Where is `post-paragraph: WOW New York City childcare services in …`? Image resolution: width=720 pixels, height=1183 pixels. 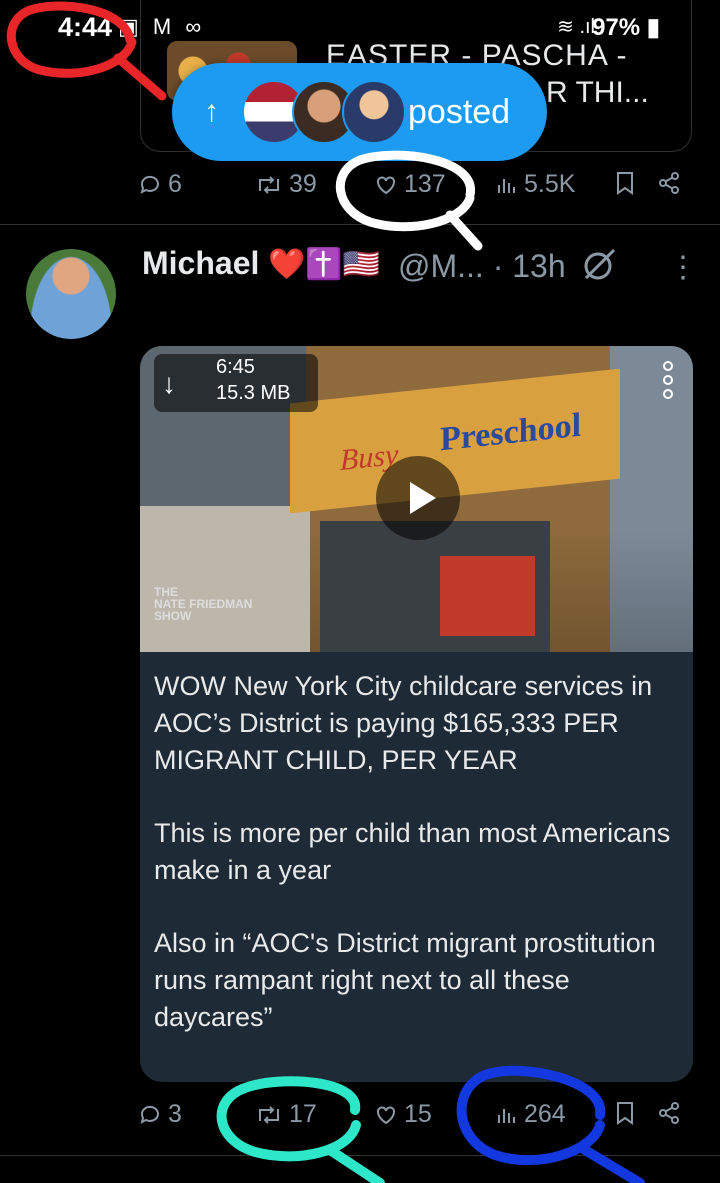 post-paragraph: WOW New York City childcare services in … is located at coordinates (403, 723).